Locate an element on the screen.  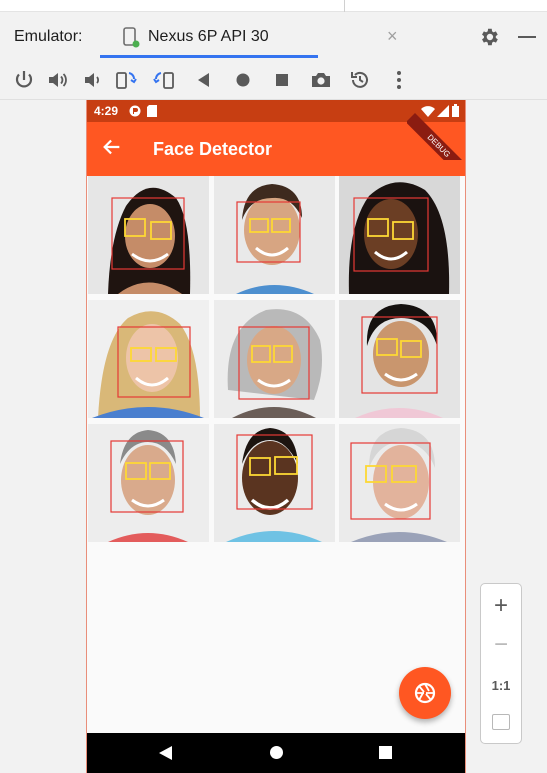
home-icon is located at coordinates (243, 80).